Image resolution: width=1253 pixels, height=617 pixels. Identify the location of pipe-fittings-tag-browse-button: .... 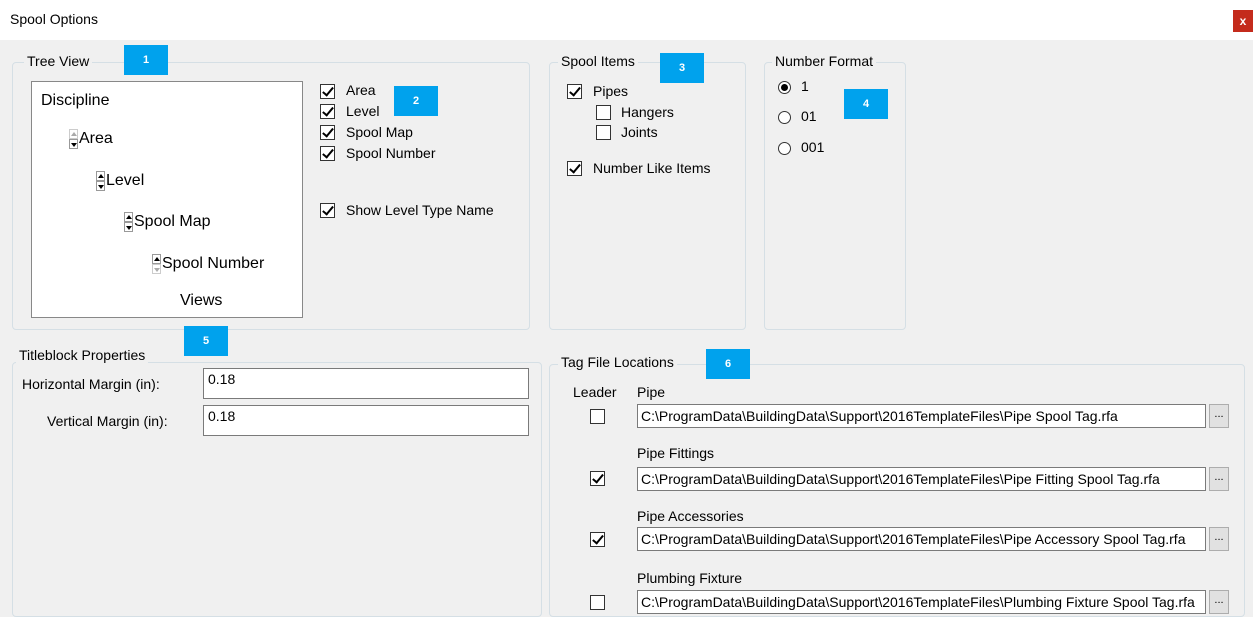
(1219, 479).